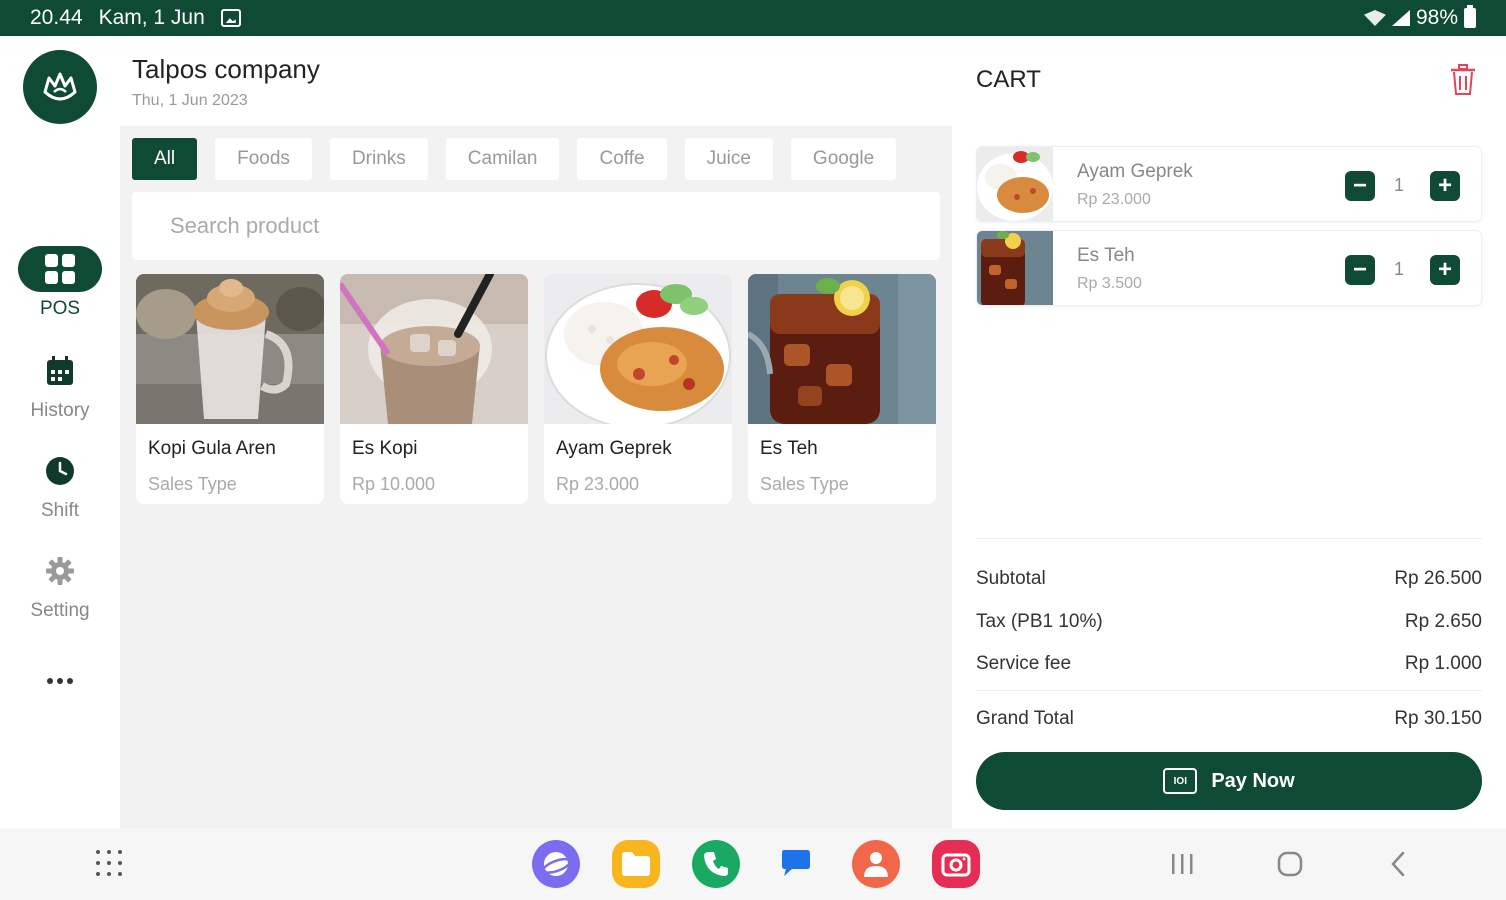 The width and height of the screenshot is (1506, 900). What do you see at coordinates (378, 159) in the screenshot?
I see `tab-drinks: Drinks` at bounding box center [378, 159].